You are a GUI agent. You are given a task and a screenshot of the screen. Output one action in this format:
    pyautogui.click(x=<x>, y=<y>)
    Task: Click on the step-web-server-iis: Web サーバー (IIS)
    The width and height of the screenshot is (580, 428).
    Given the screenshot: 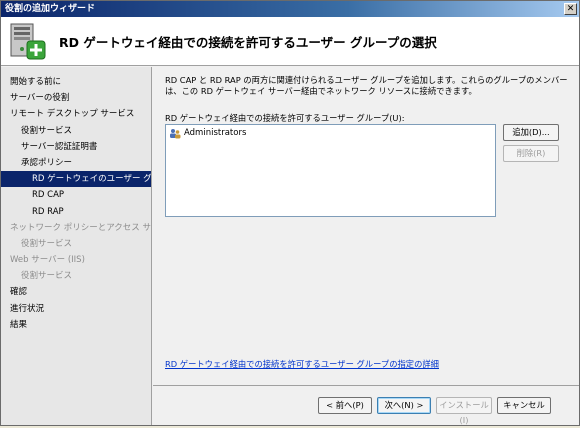 What is the action you would take?
    pyautogui.click(x=47, y=260)
    